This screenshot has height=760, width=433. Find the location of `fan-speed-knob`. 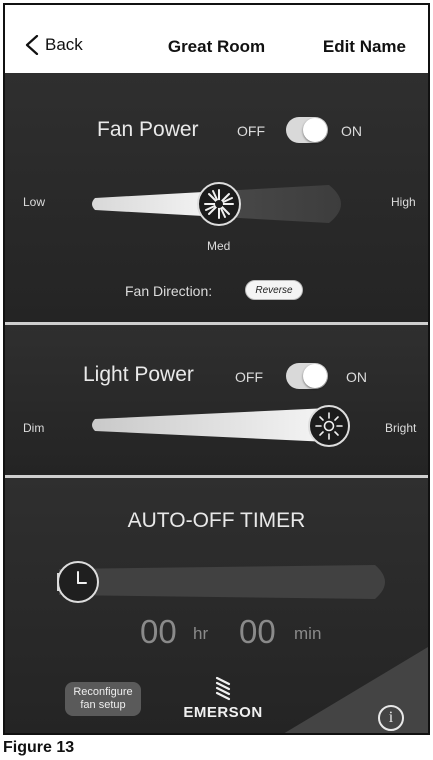

fan-speed-knob is located at coordinates (219, 204).